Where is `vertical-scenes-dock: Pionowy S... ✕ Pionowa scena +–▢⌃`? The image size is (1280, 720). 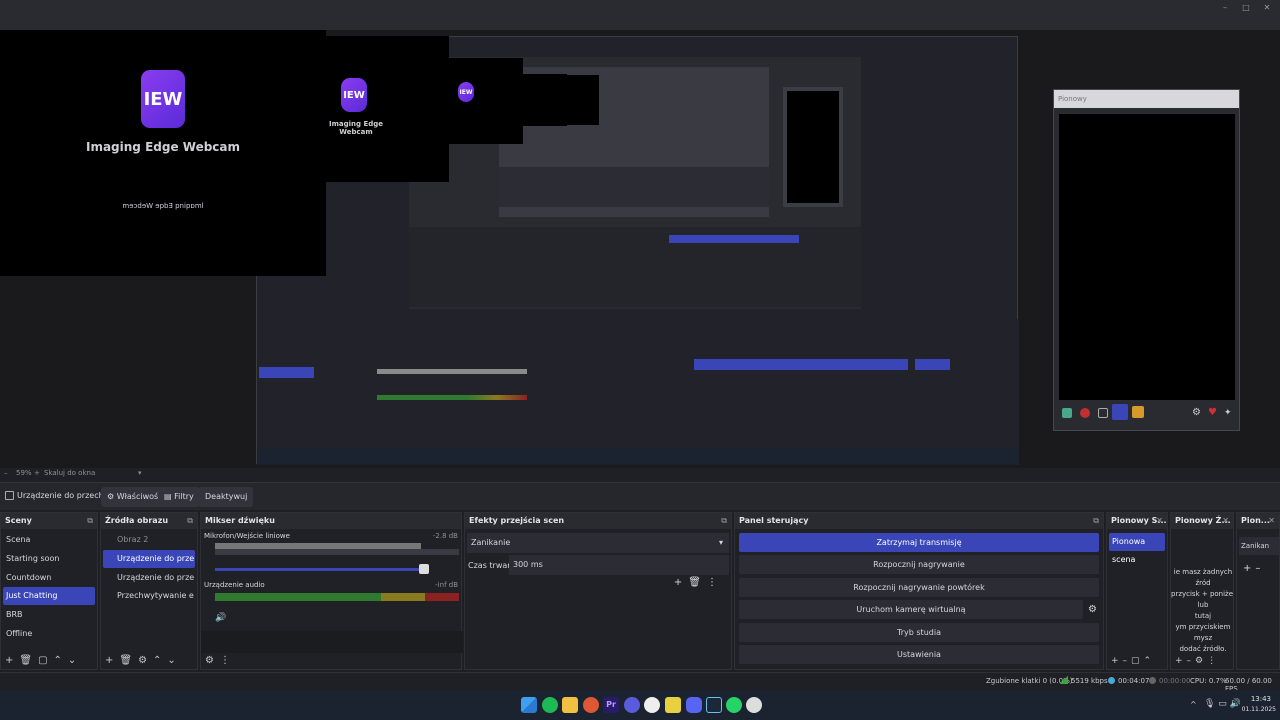
vertical-scenes-dock: Pionowy S... ✕ Pionowa scena +–▢⌃ is located at coordinates (1137, 591).